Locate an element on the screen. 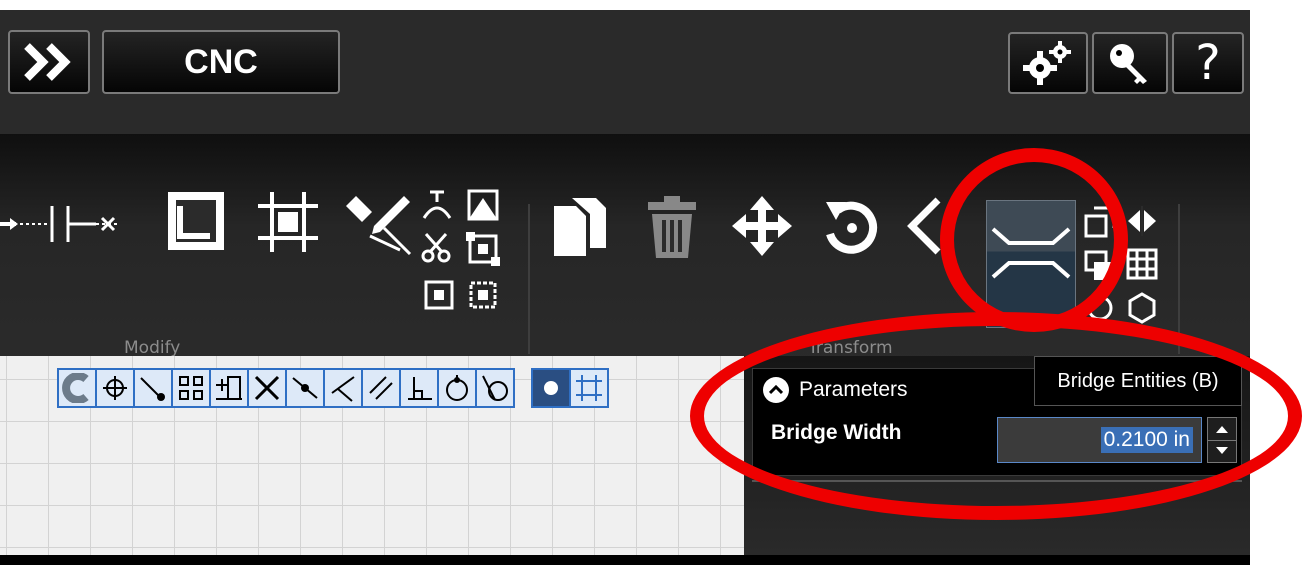 The width and height of the screenshot is (1303, 565). perpendicular-icon is located at coordinates (420, 388).